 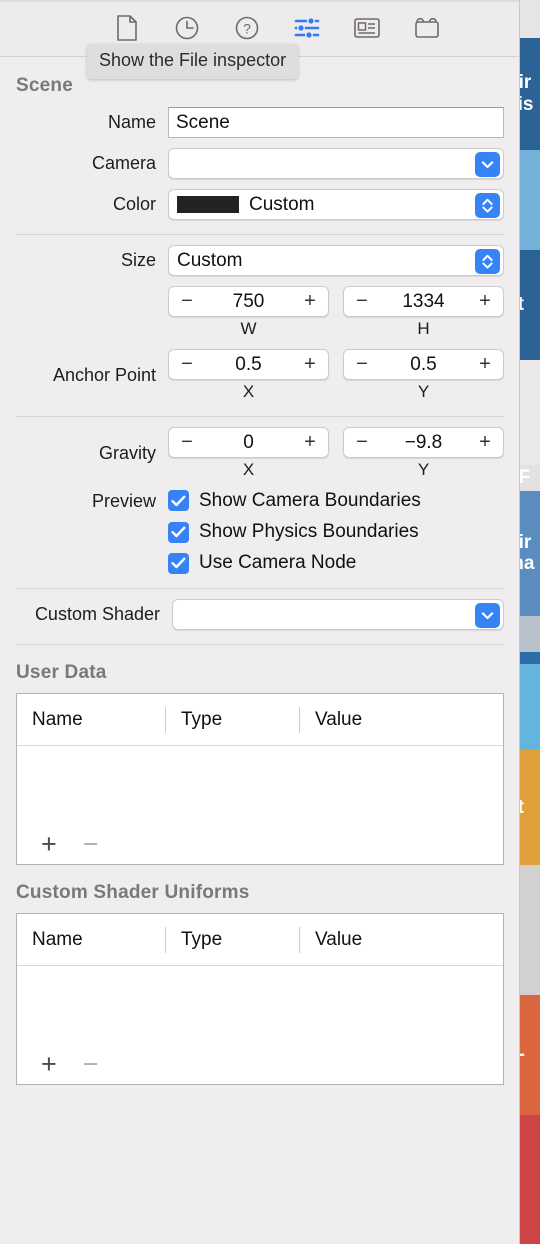 What do you see at coordinates (97, 614) in the screenshot?
I see `custom-shader-label: Custom Shader` at bounding box center [97, 614].